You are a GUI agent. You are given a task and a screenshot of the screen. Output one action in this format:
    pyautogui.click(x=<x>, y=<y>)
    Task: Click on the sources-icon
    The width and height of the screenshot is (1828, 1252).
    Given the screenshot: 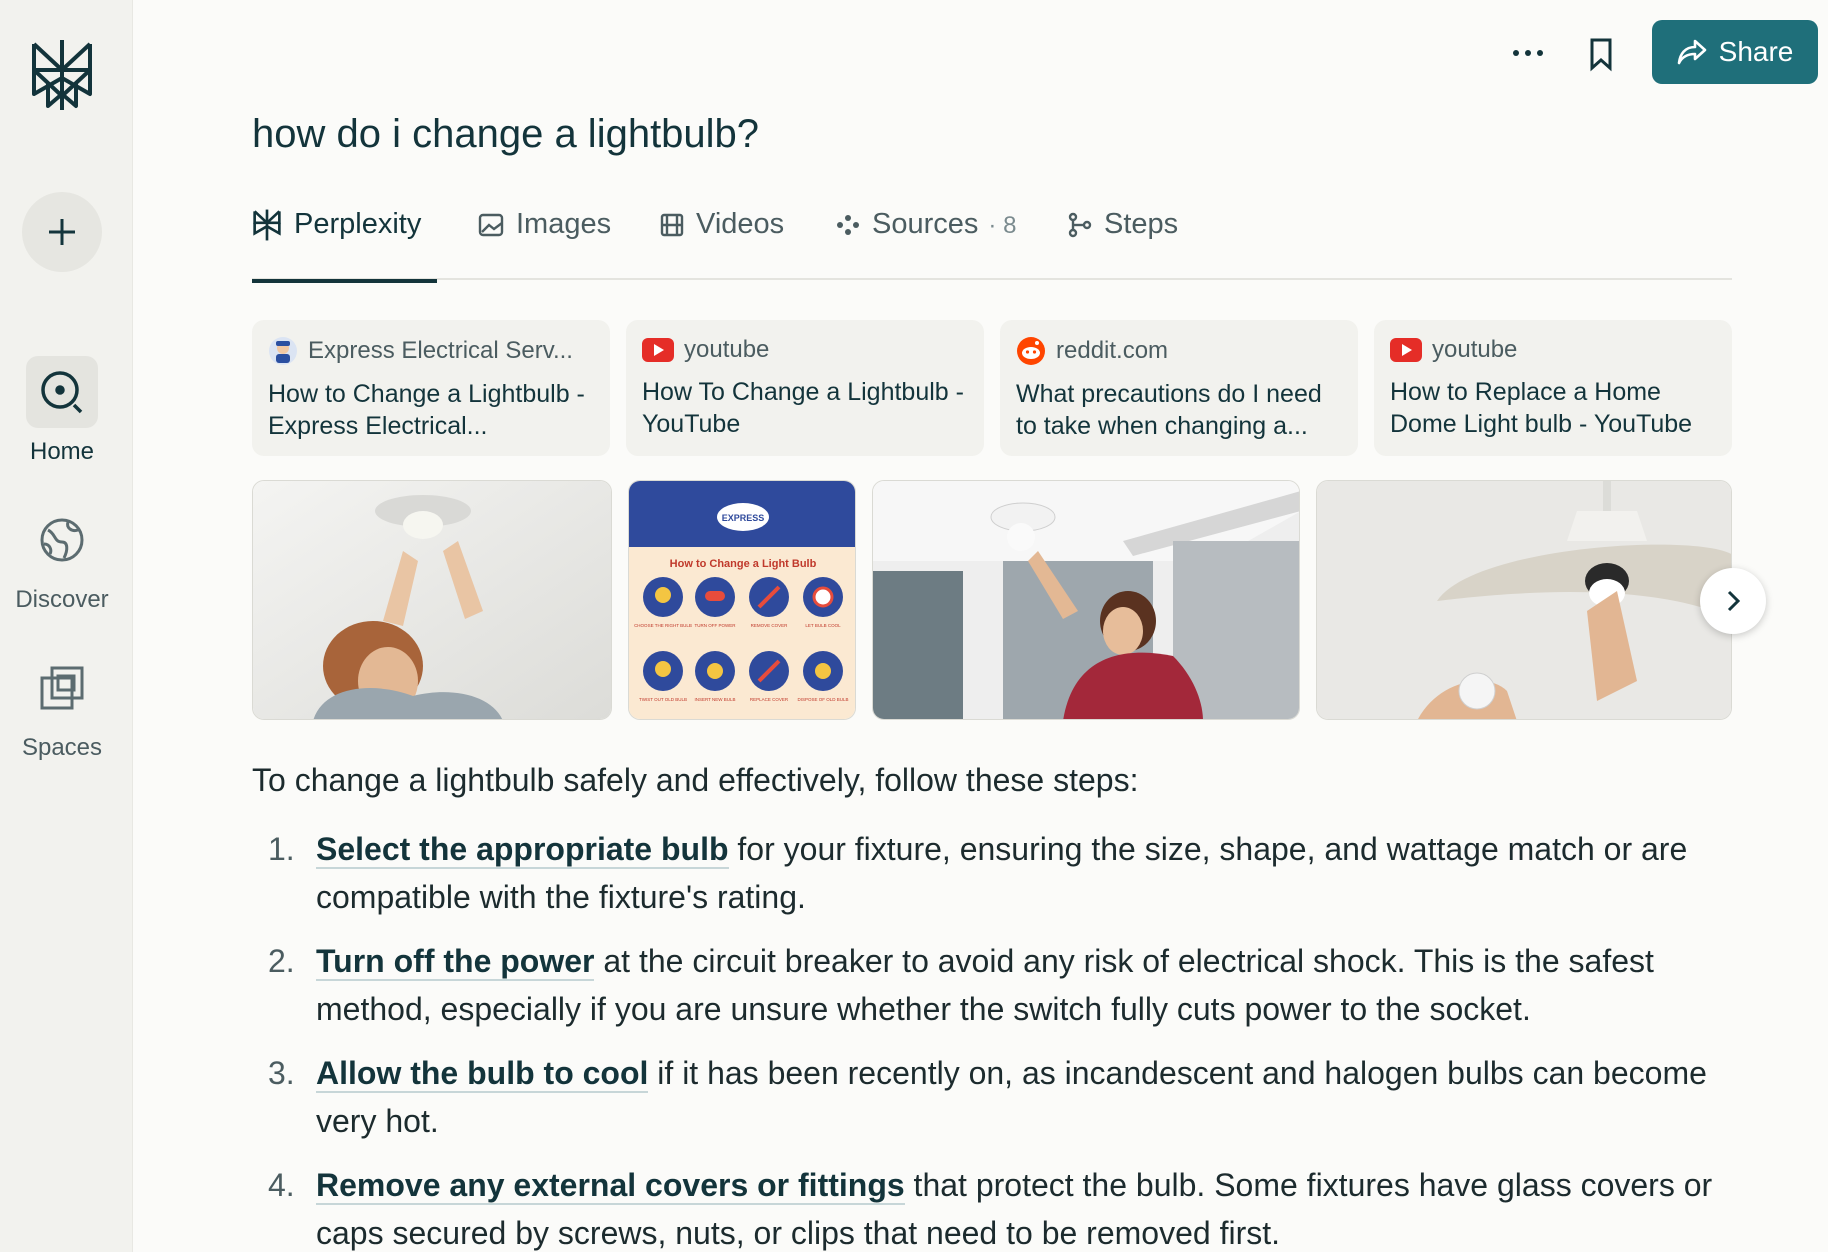 What is the action you would take?
    pyautogui.click(x=848, y=225)
    